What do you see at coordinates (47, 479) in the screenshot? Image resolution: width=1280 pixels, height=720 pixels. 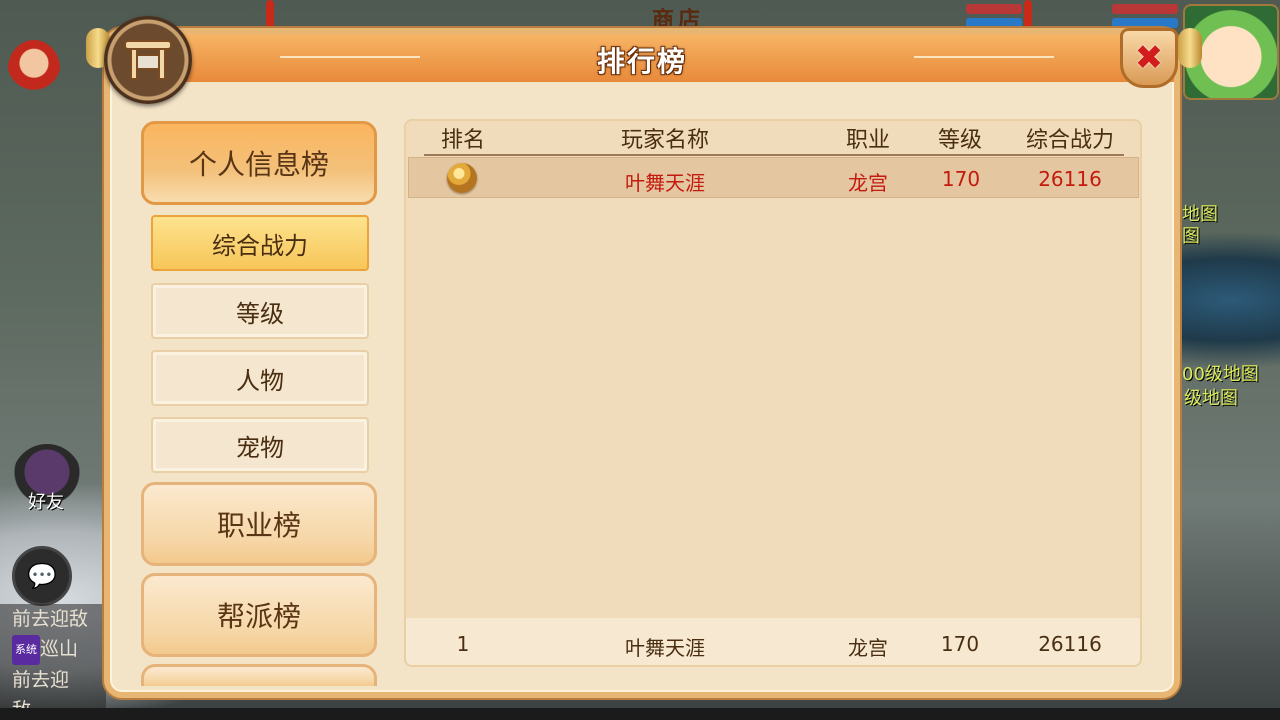 I see `friends-button: 好友` at bounding box center [47, 479].